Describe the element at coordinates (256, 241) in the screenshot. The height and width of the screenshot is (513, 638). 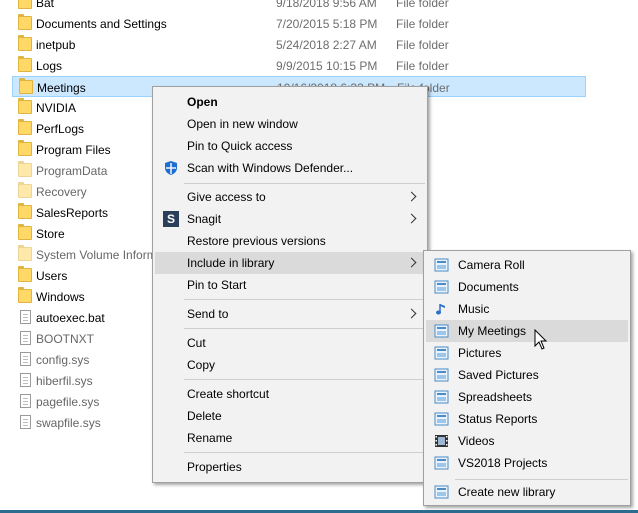
I see `menu-item-label: Restore previous versions` at that location.